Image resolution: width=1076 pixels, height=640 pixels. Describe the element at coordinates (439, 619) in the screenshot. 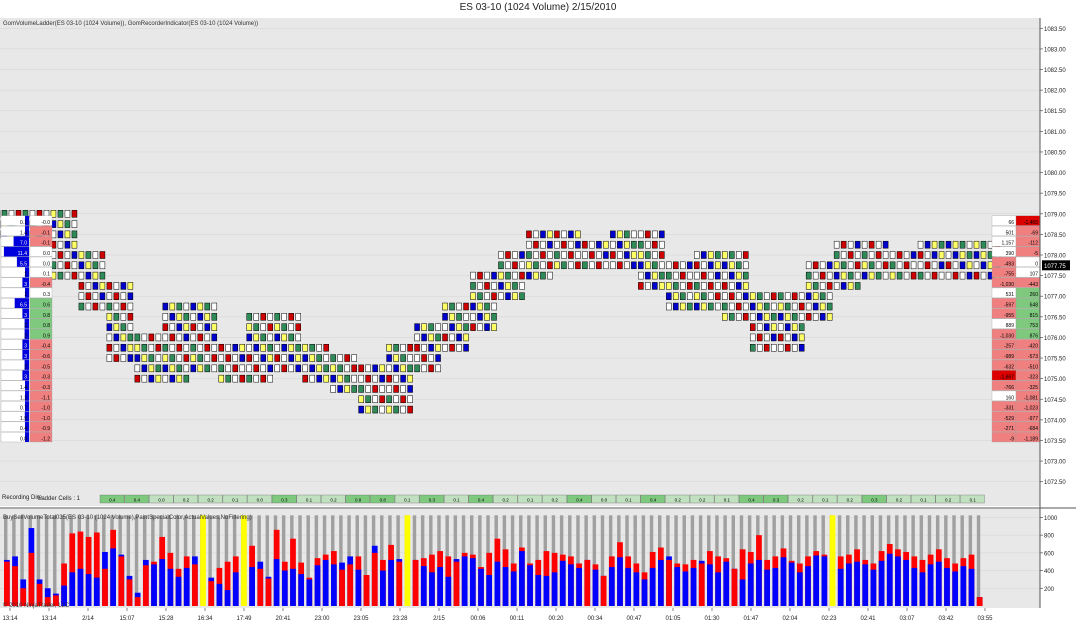

I see `x-tick-label: 2/15` at that location.